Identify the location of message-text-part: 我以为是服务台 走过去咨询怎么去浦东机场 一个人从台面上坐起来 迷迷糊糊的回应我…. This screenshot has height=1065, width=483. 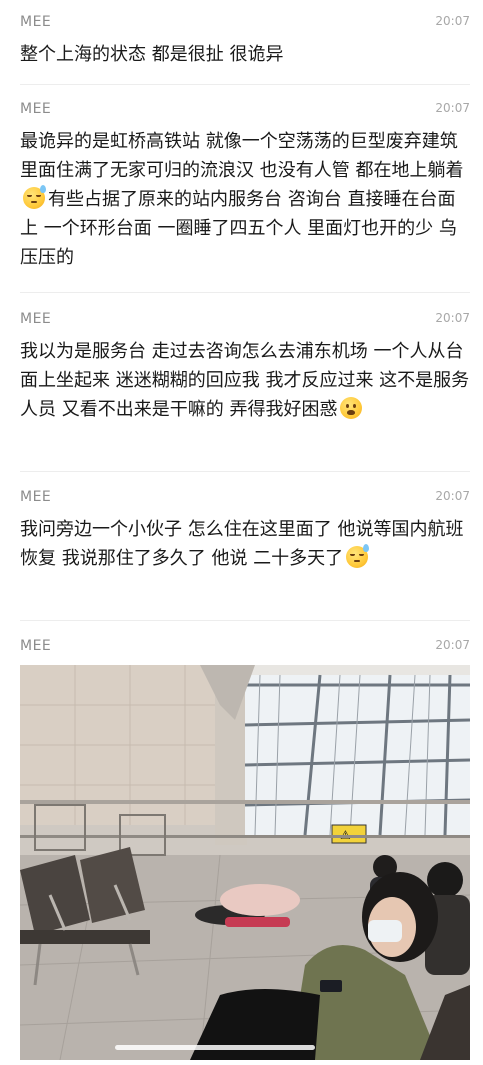
(245, 380).